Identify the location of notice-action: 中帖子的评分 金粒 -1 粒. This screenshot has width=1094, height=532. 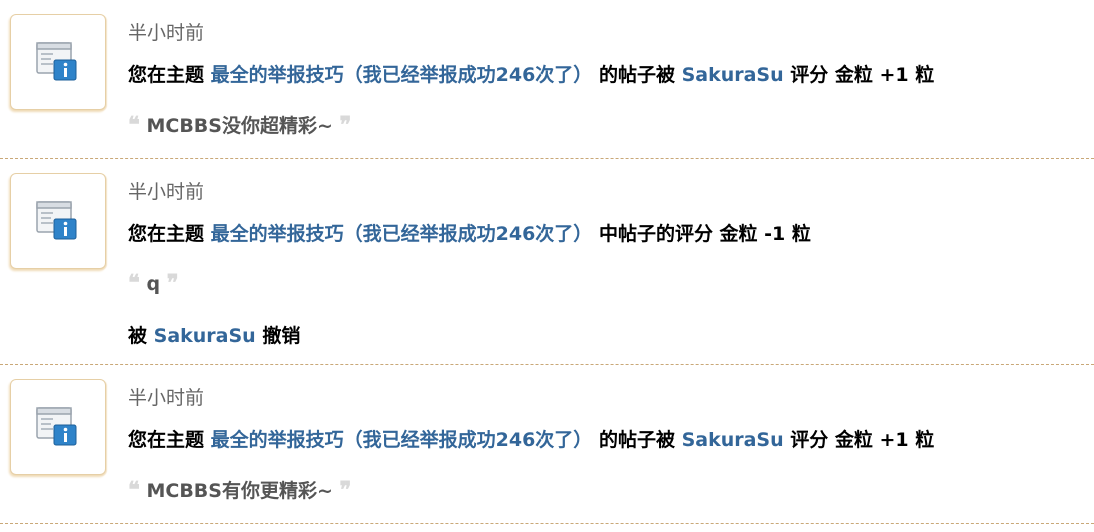
(704, 234).